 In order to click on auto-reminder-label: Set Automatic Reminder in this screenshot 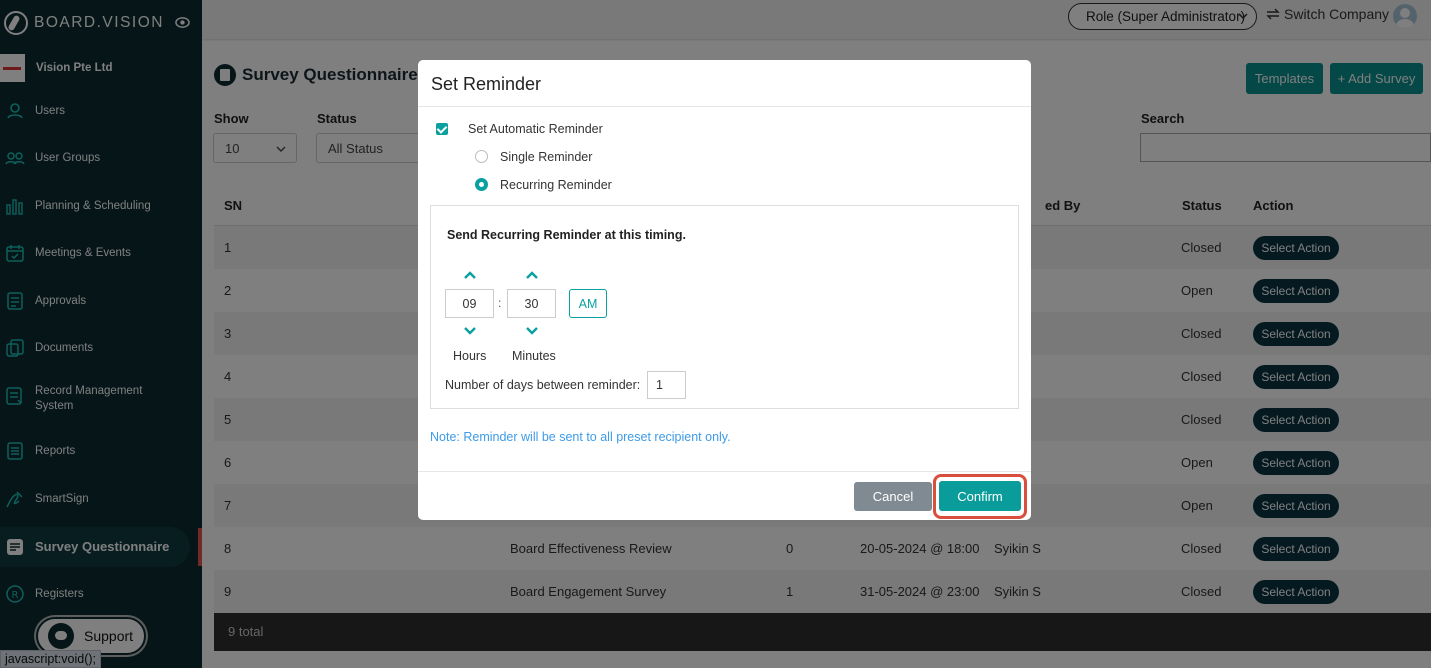, I will do `click(535, 129)`.